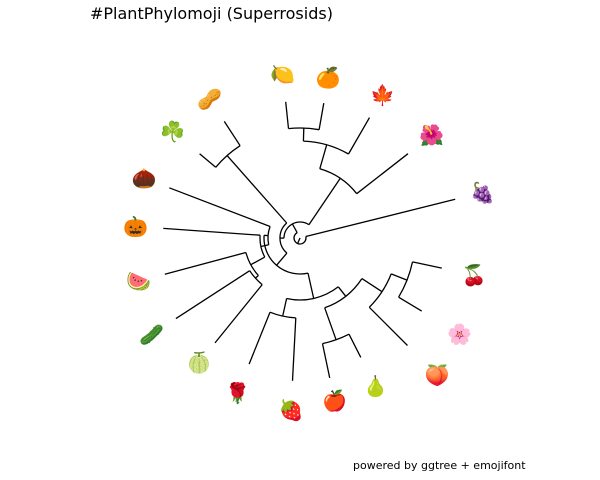 The width and height of the screenshot is (600, 480). I want to click on grapes-icon: 🍇, so click(482, 193).